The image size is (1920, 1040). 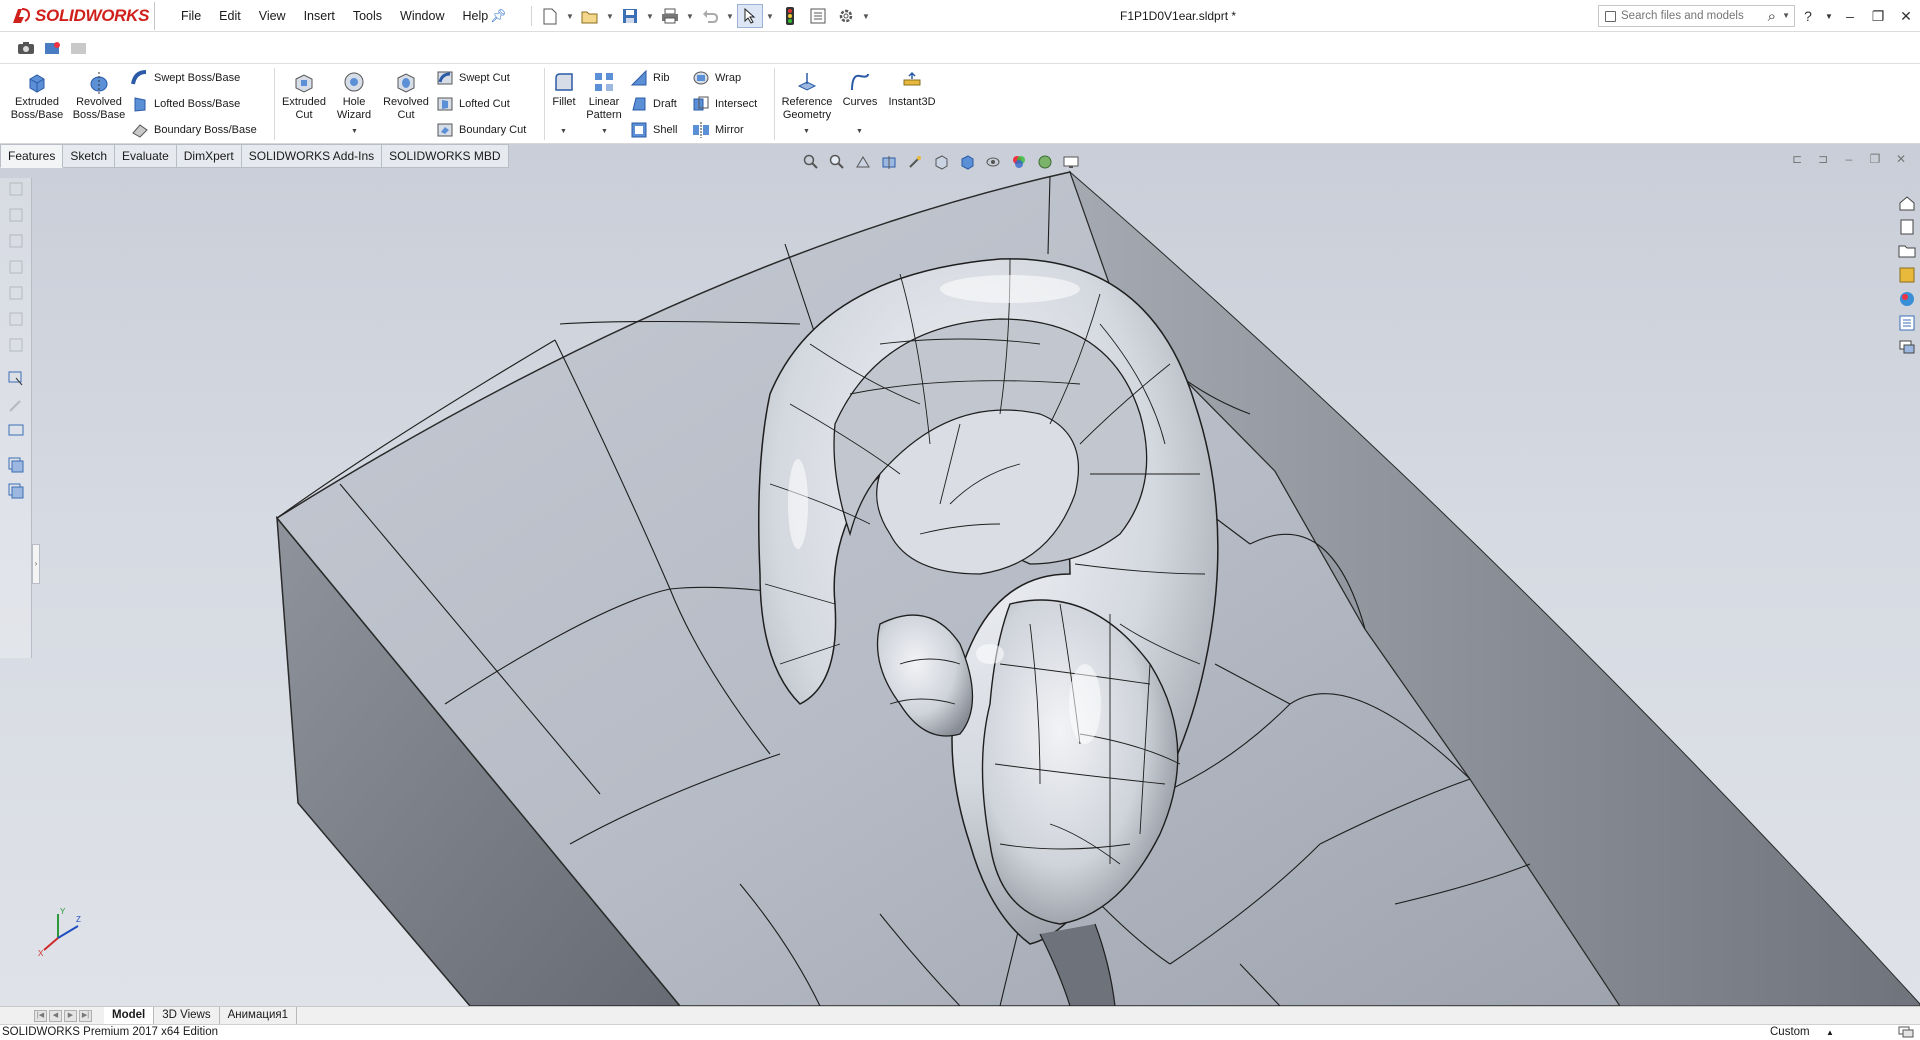 What do you see at coordinates (16, 405) in the screenshot?
I see `edit-icon` at bounding box center [16, 405].